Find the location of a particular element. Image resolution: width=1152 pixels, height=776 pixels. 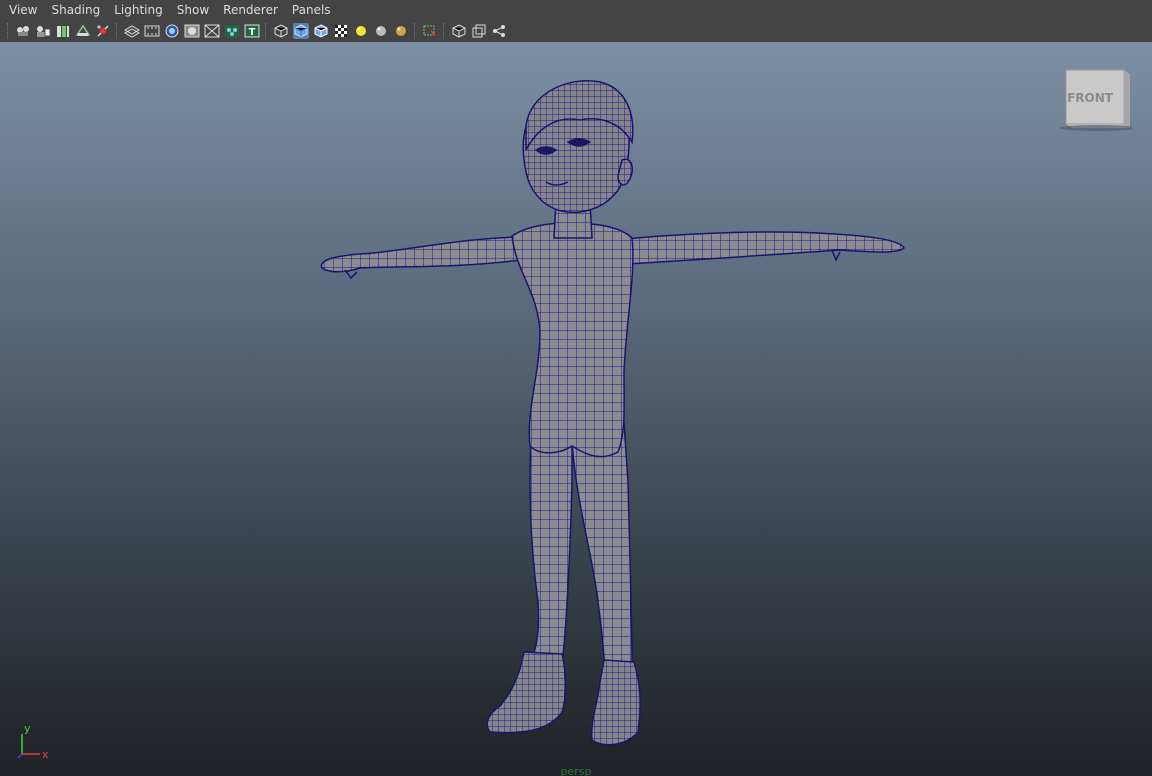

panel-toolbar: T is located at coordinates (576, 31).